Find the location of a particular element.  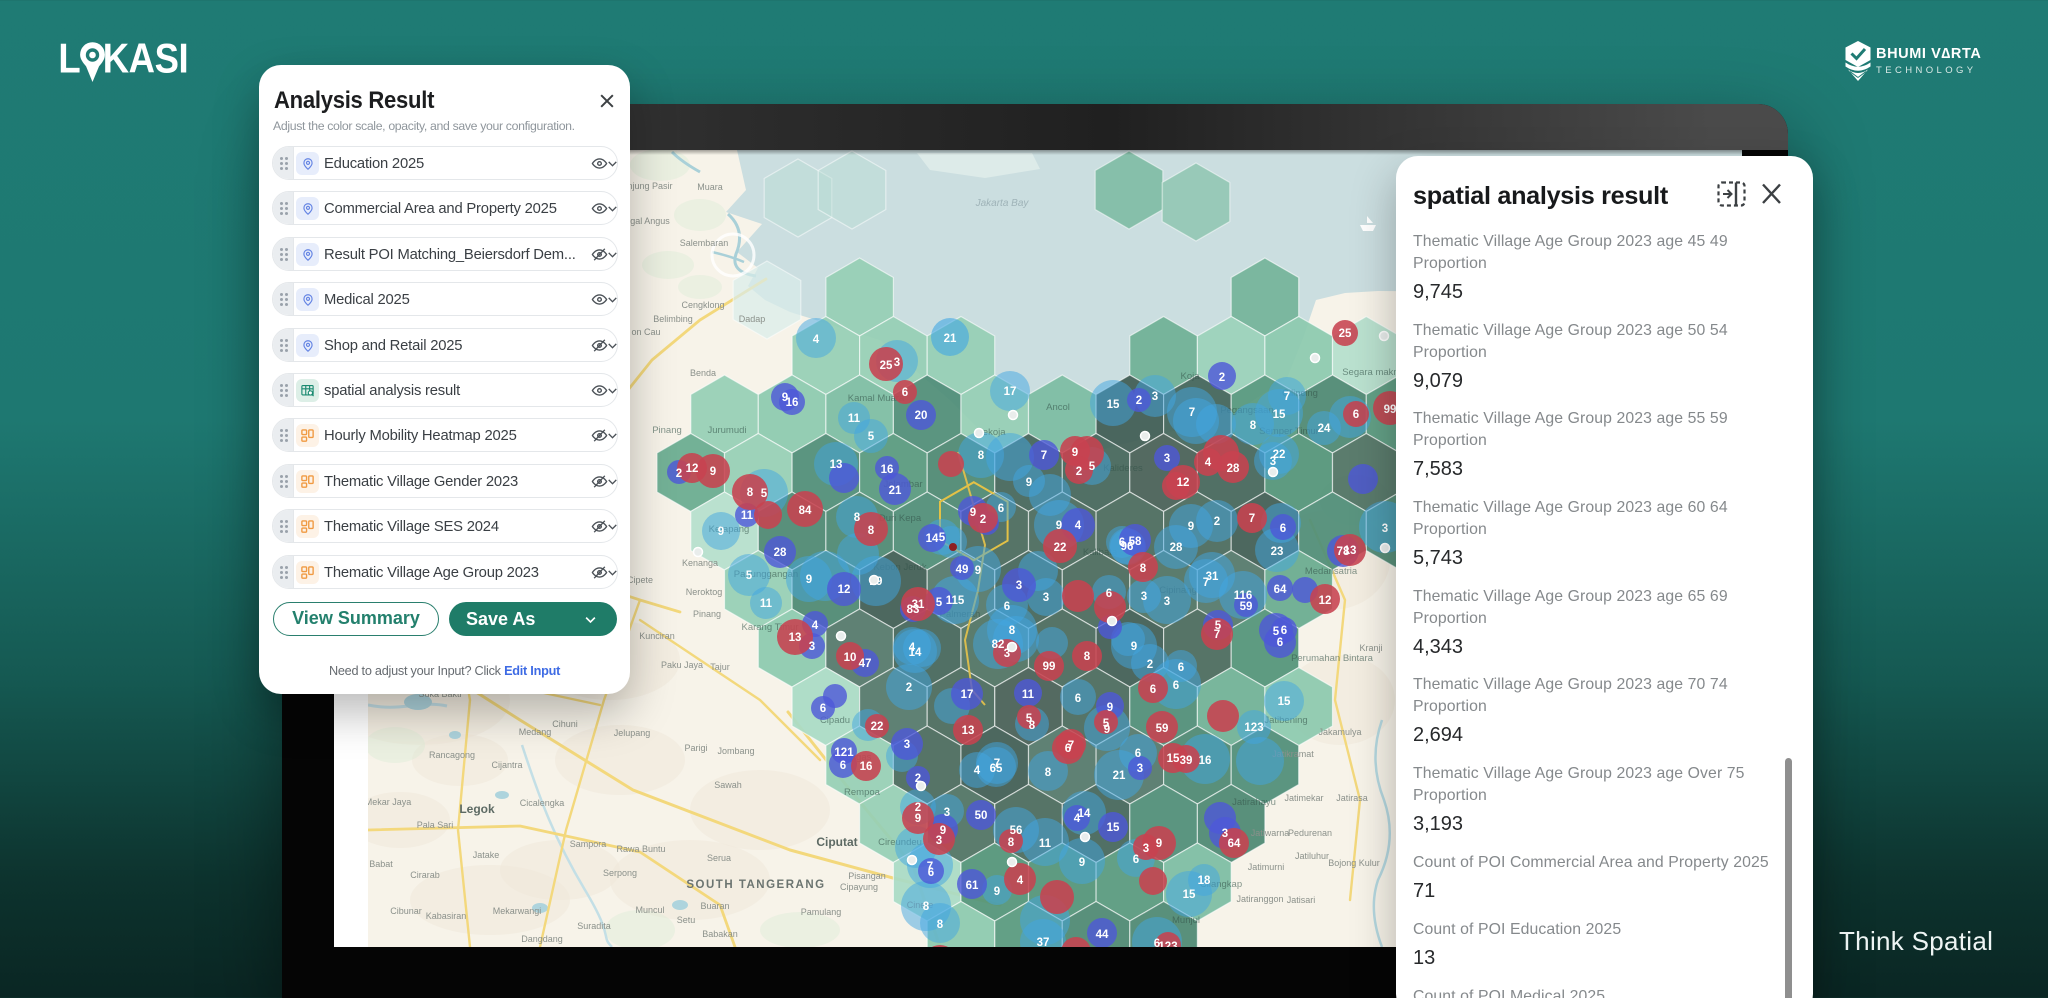

svg-text: 28 is located at coordinates (780, 553).